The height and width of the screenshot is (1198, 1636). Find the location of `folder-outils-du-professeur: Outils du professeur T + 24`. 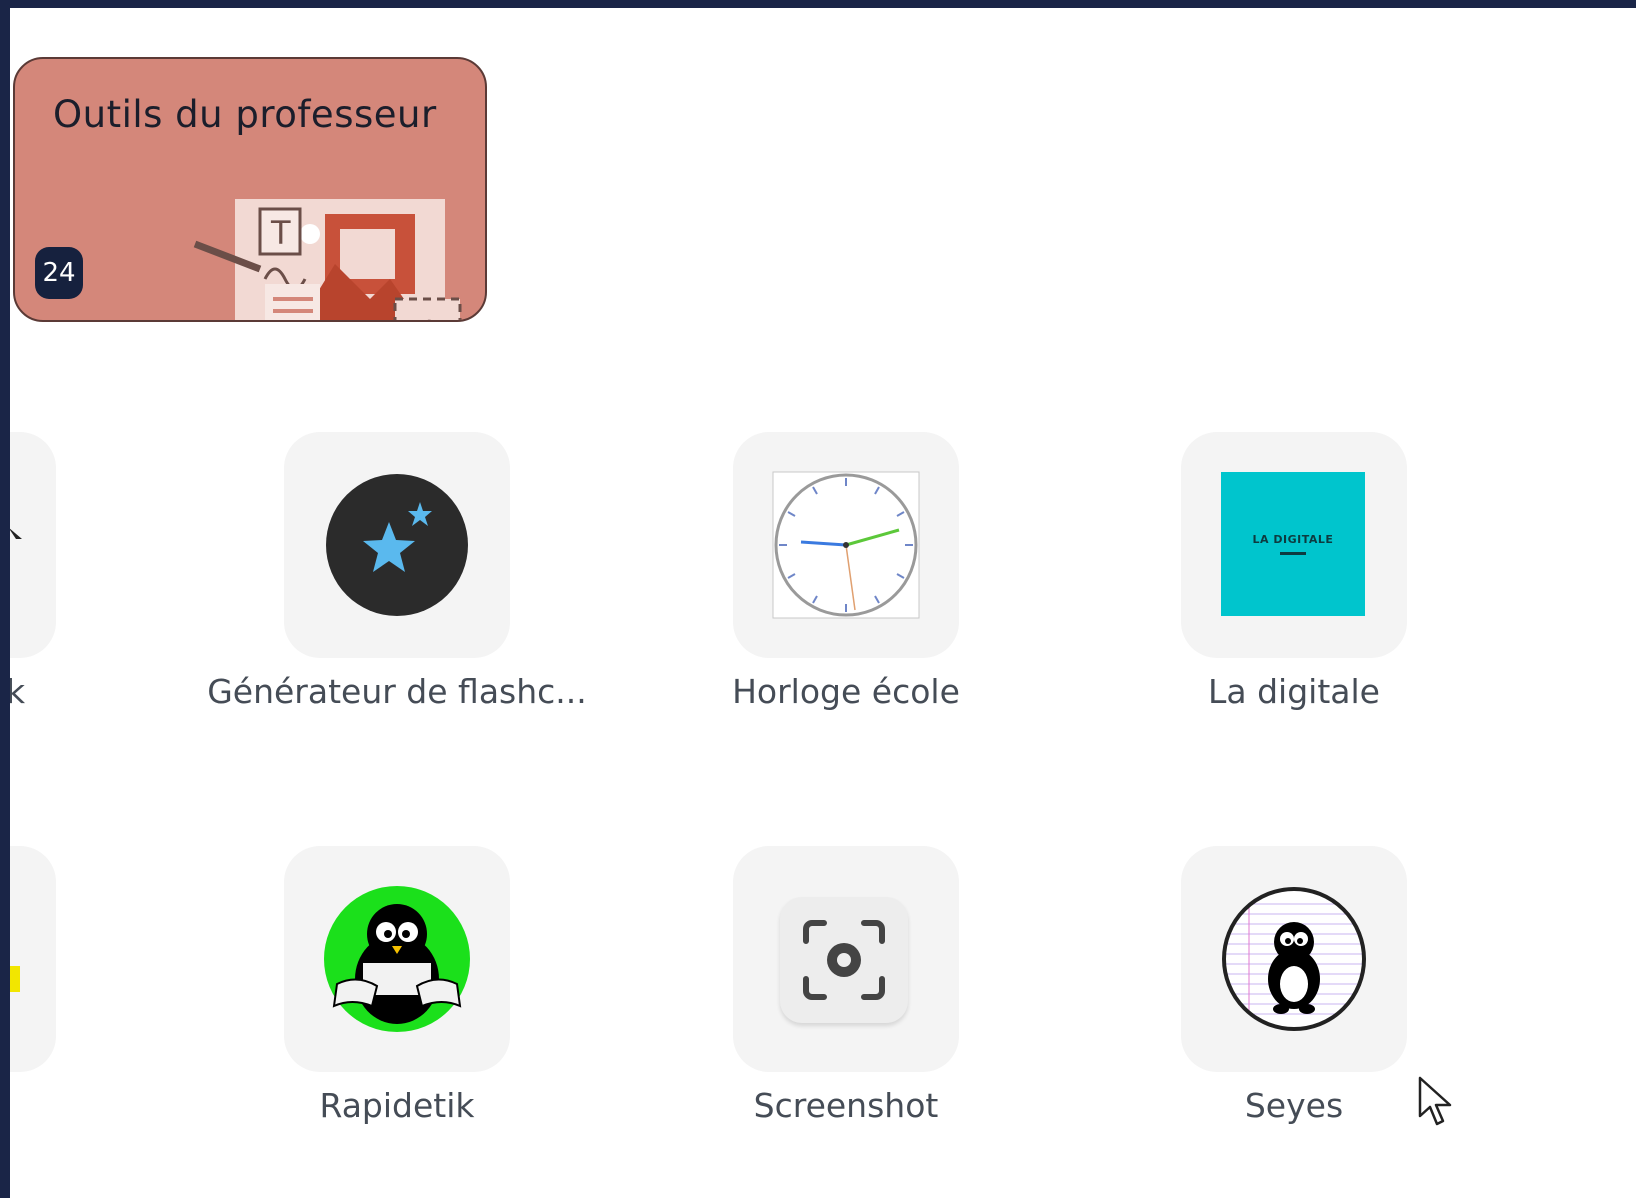

folder-outils-du-professeur: Outils du professeur T + 24 is located at coordinates (250, 189).